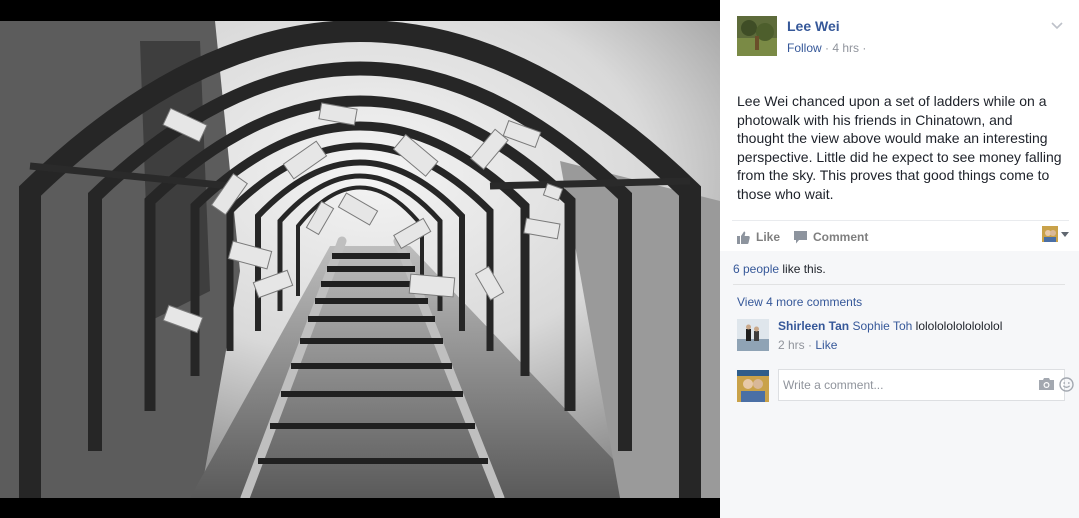 This screenshot has height=518, width=1079. I want to click on like-button: Like, so click(758, 237).